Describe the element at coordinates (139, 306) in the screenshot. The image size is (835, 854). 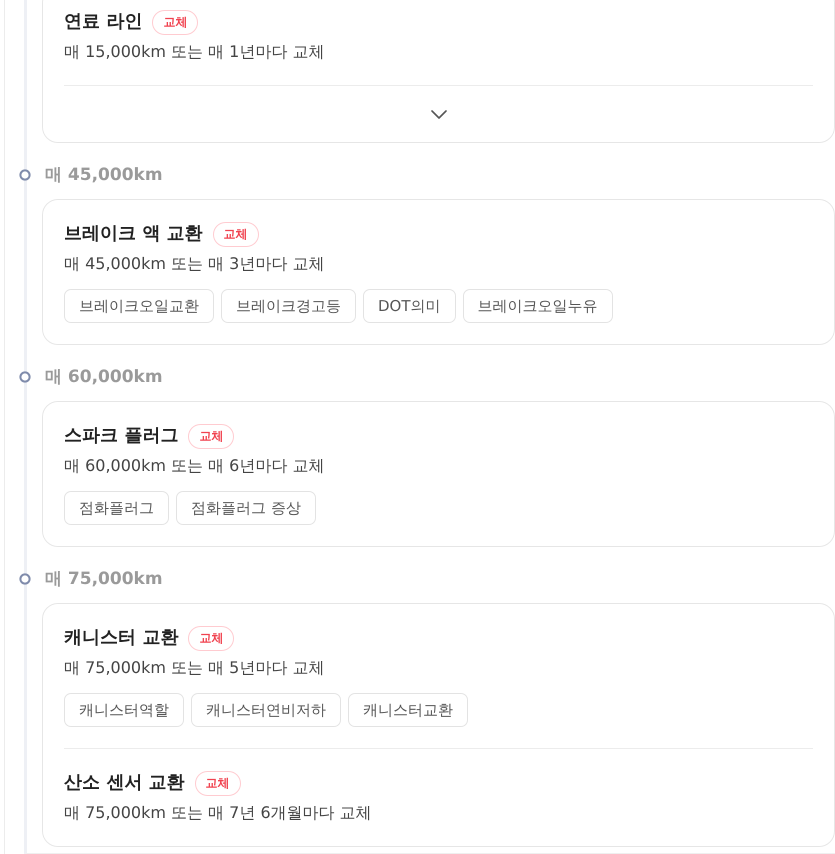
I see `tag-chip: 브레이크오일교환` at that location.